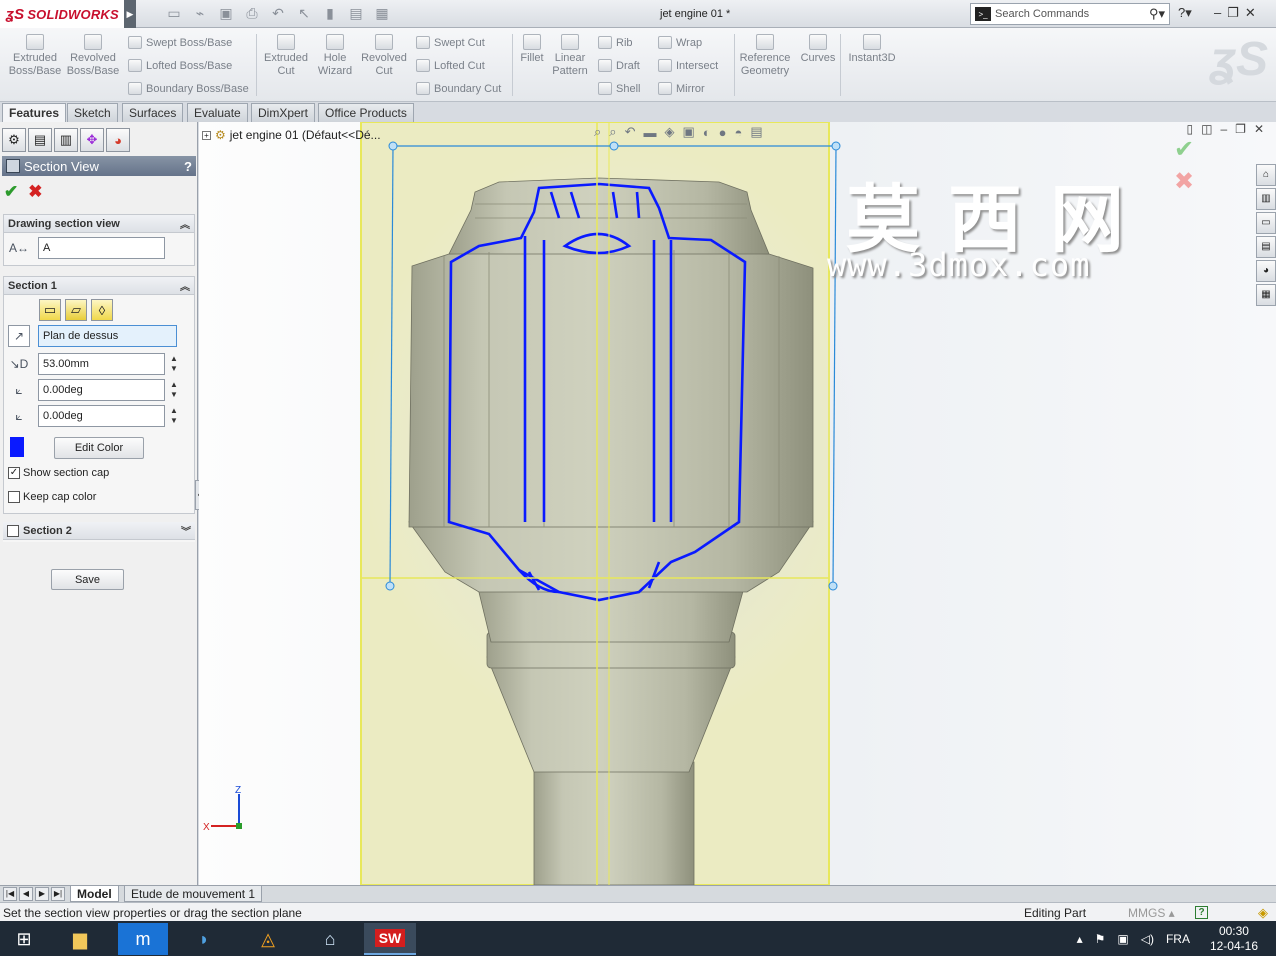 Image resolution: width=1276 pixels, height=956 pixels. Describe the element at coordinates (1223, 129) in the screenshot. I see `viewport-minimize-icon: –` at that location.